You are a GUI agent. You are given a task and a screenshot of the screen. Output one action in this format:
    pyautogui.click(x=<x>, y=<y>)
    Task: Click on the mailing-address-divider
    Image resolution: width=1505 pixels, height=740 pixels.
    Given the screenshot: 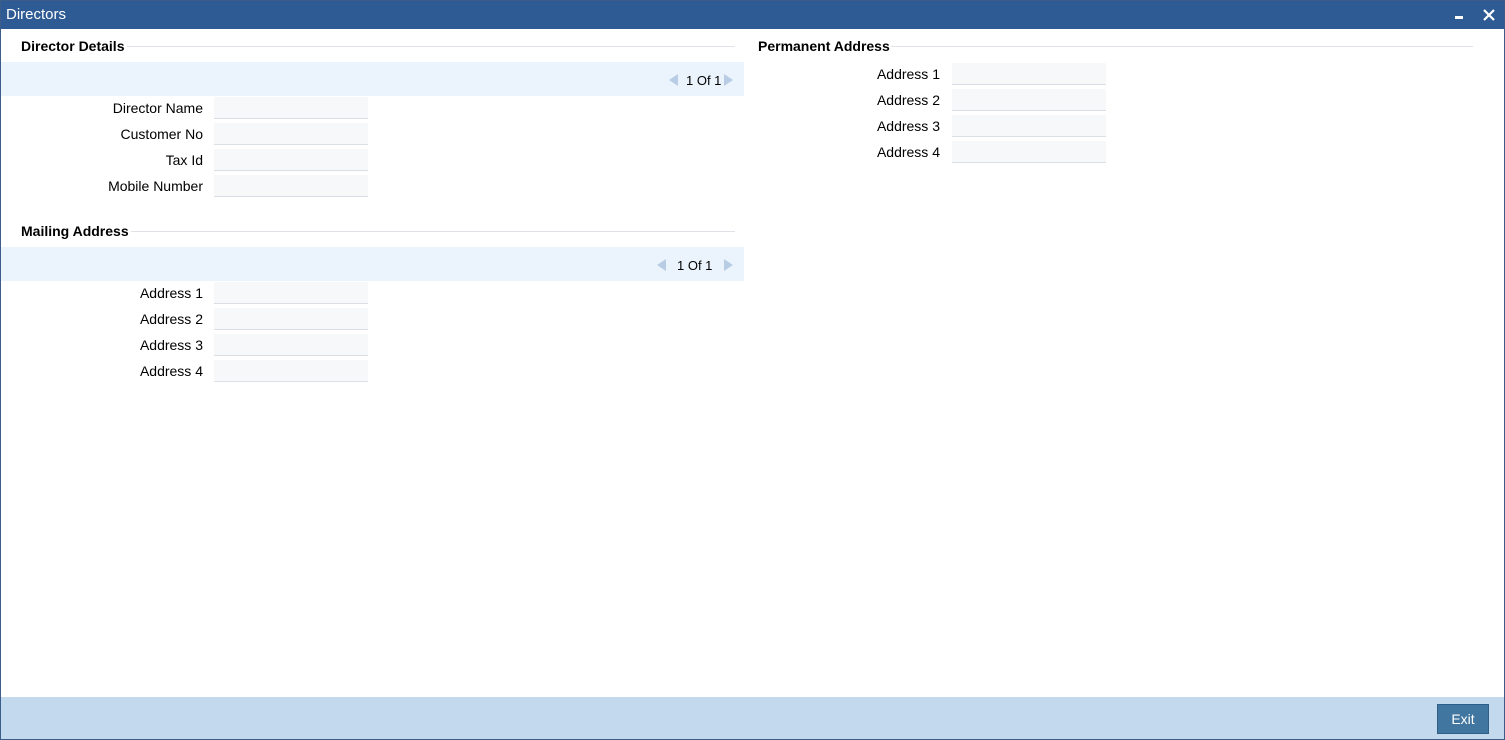 What is the action you would take?
    pyautogui.click(x=433, y=231)
    